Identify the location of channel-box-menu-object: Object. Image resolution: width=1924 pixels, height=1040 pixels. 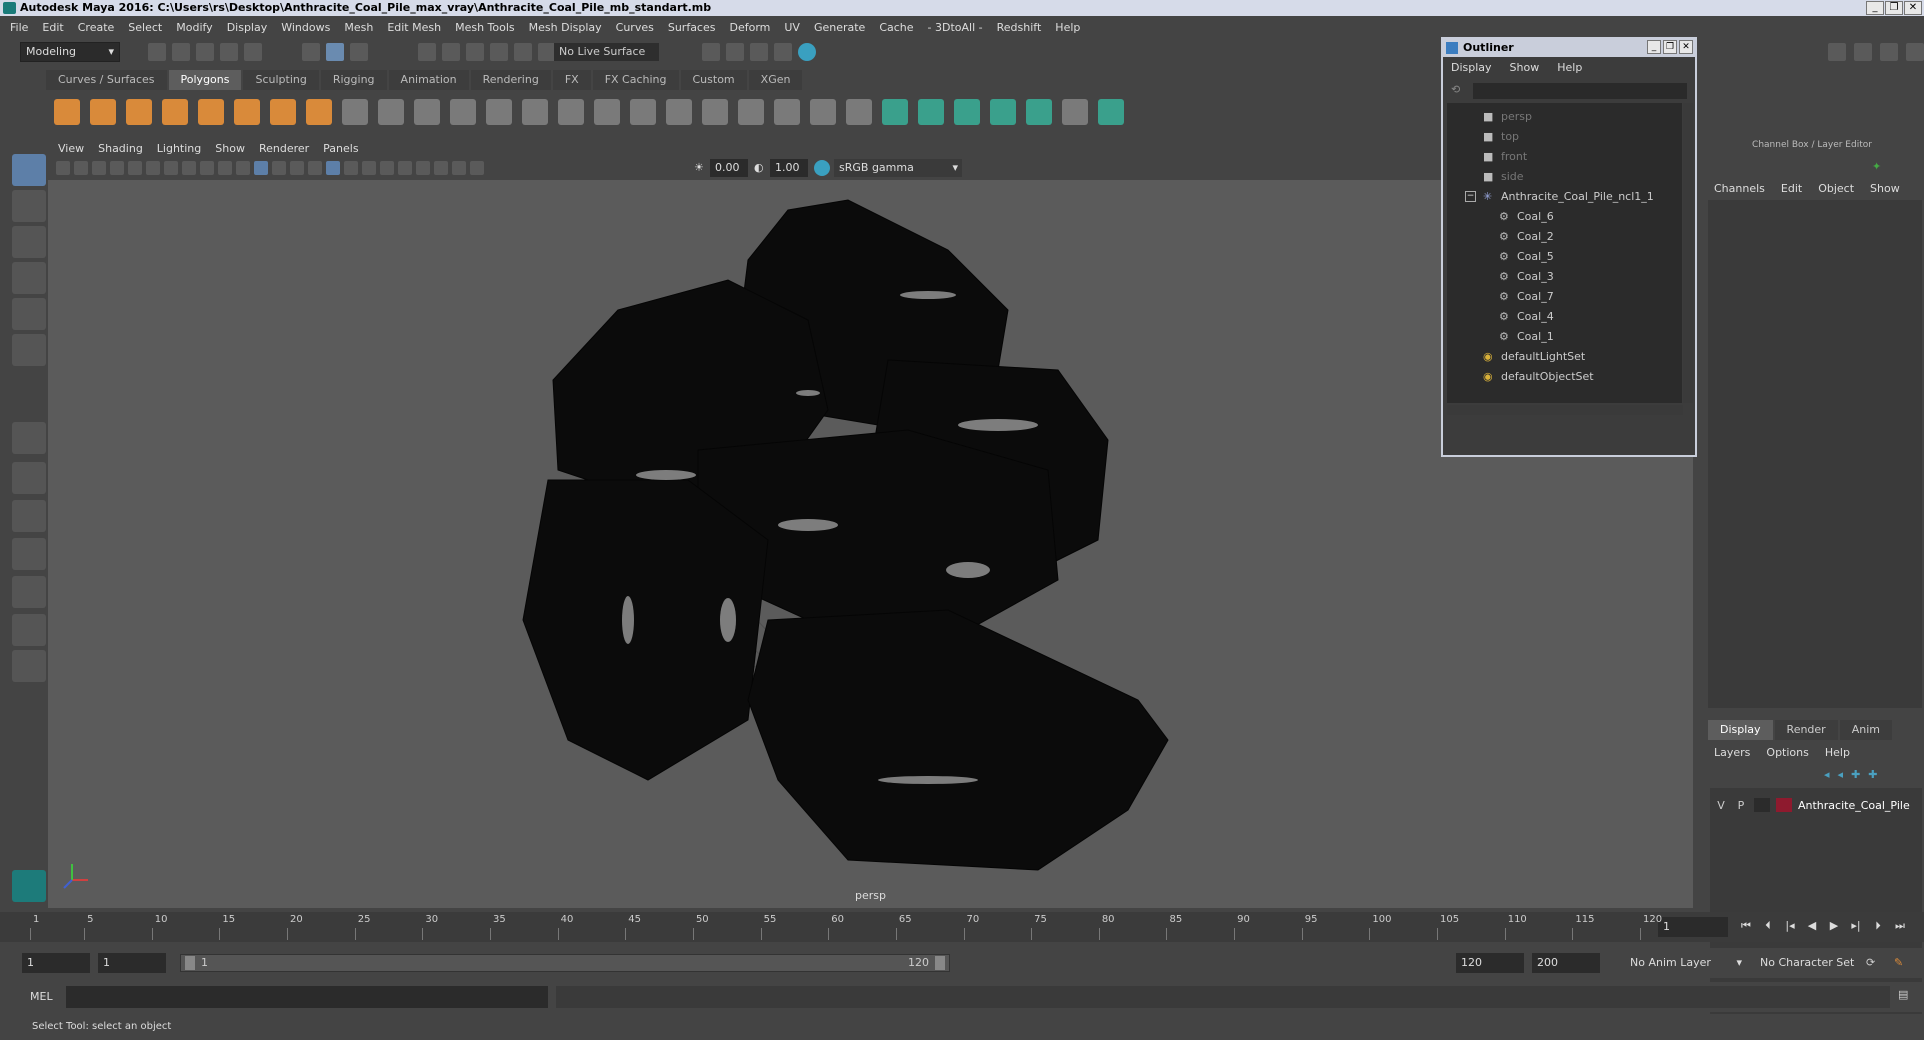
(1836, 188).